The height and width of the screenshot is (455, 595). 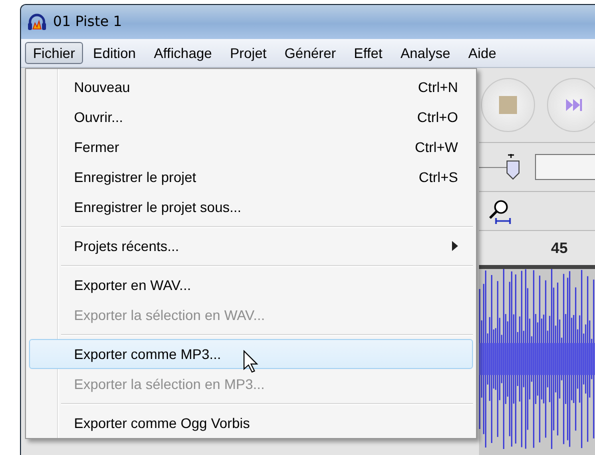 What do you see at coordinates (114, 53) in the screenshot?
I see `menu-bar-item: Edition` at bounding box center [114, 53].